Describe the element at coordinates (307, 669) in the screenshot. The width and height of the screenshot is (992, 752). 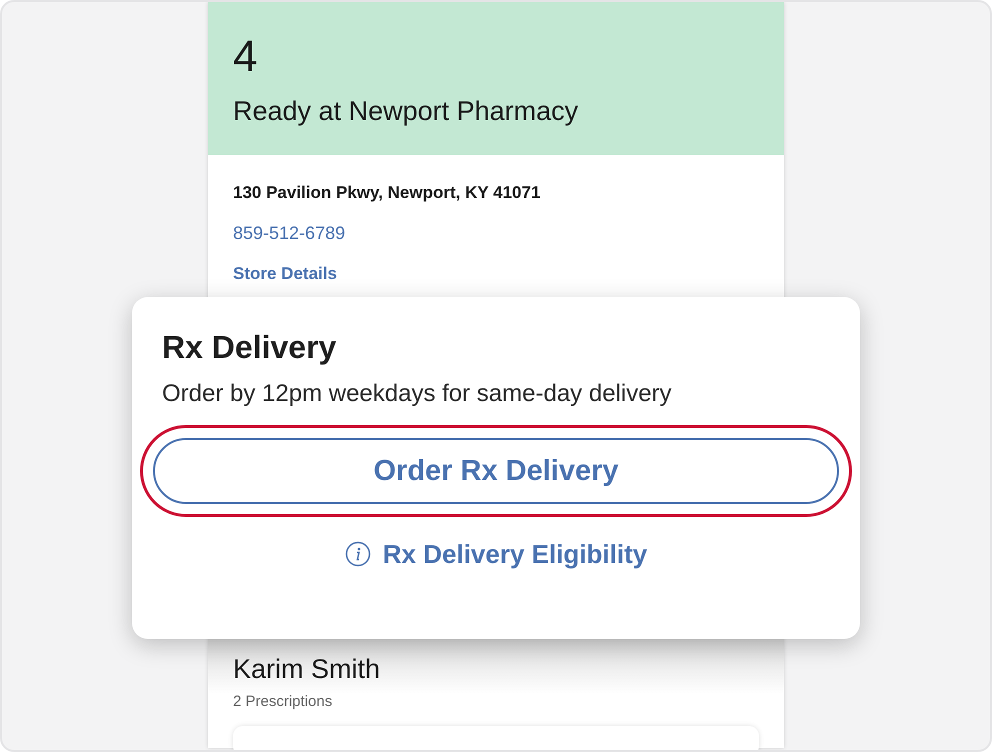
I see `patient-name: Karim Smith` at that location.